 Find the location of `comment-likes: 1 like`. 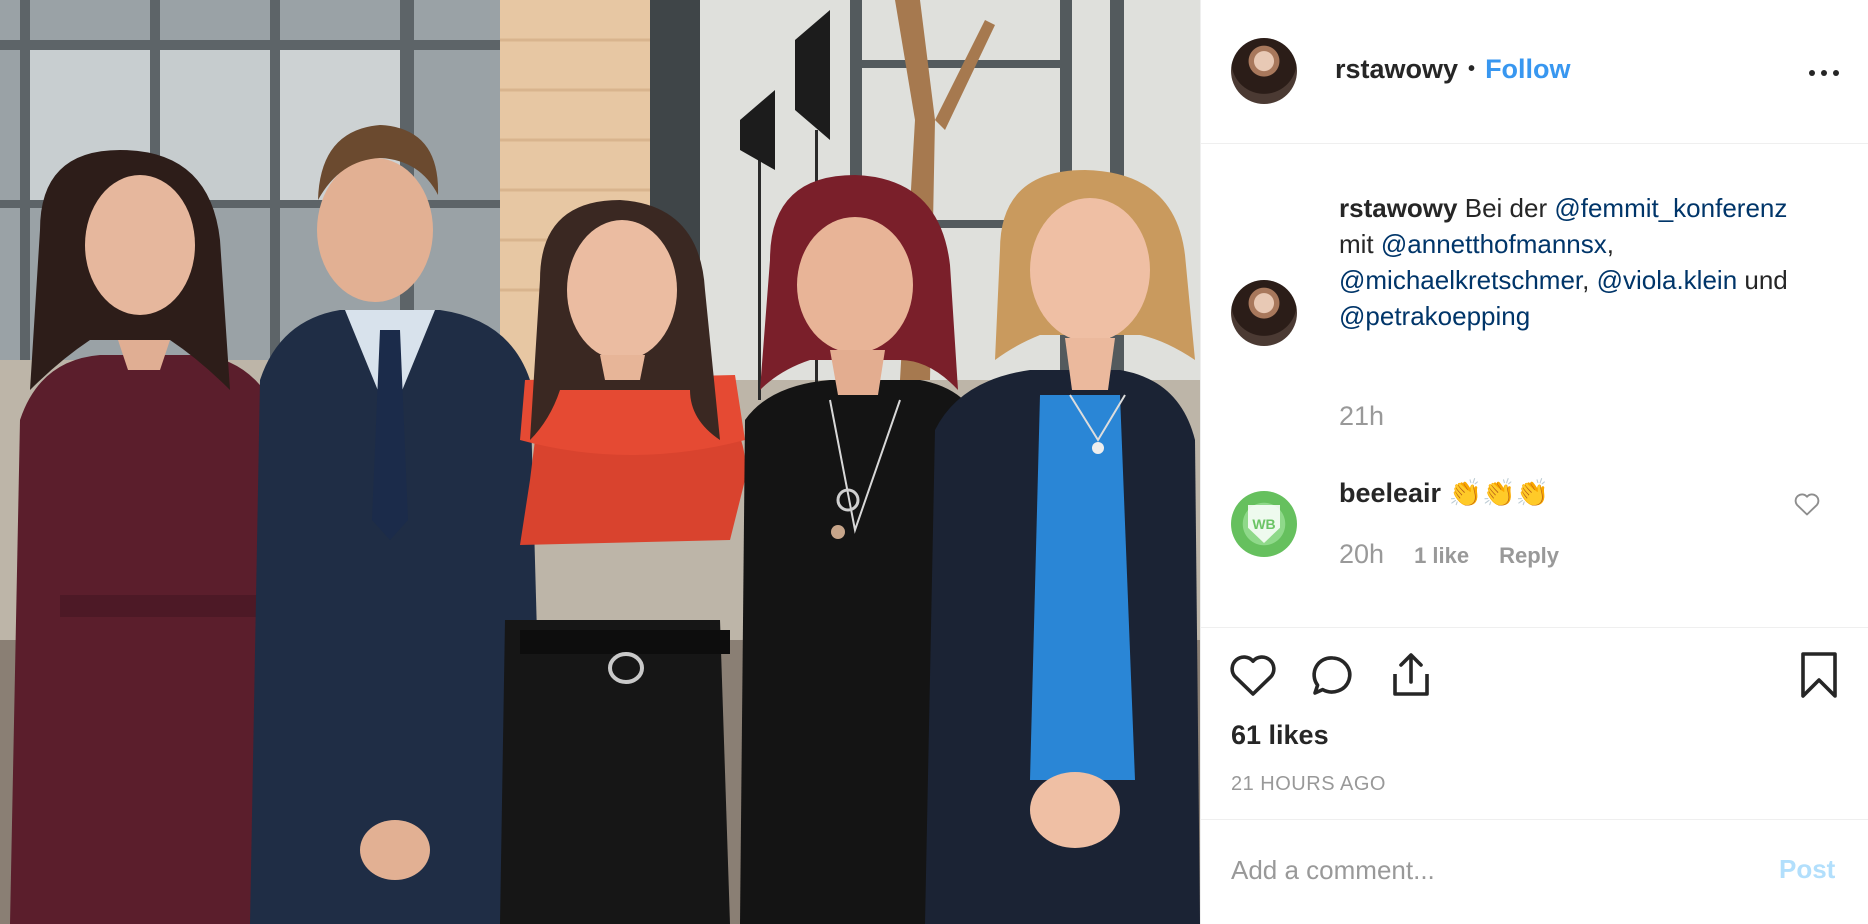

comment-likes: 1 like is located at coordinates (1441, 556).